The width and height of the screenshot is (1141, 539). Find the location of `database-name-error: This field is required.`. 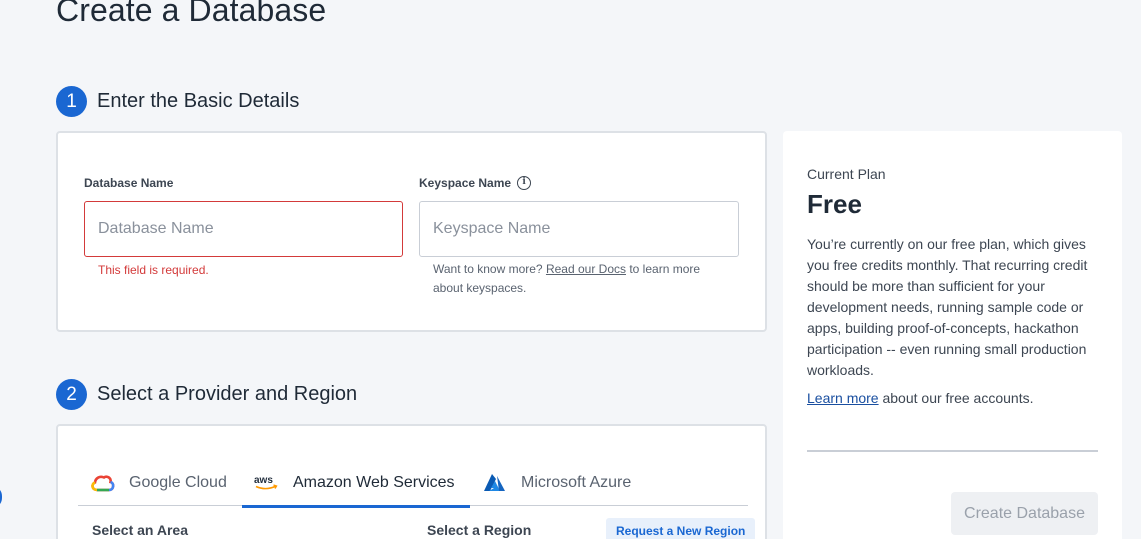

database-name-error: This field is required. is located at coordinates (153, 270).